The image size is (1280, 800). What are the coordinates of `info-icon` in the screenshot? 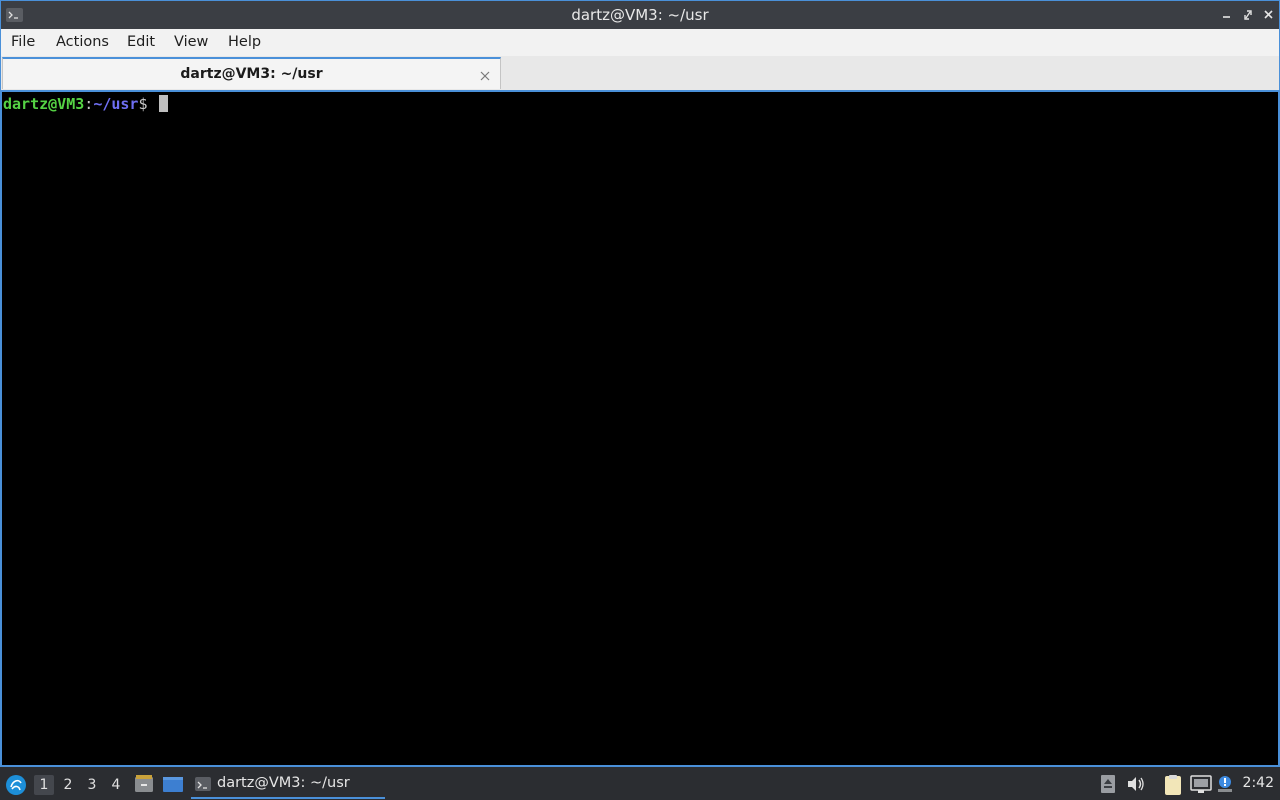 It's located at (1225, 784).